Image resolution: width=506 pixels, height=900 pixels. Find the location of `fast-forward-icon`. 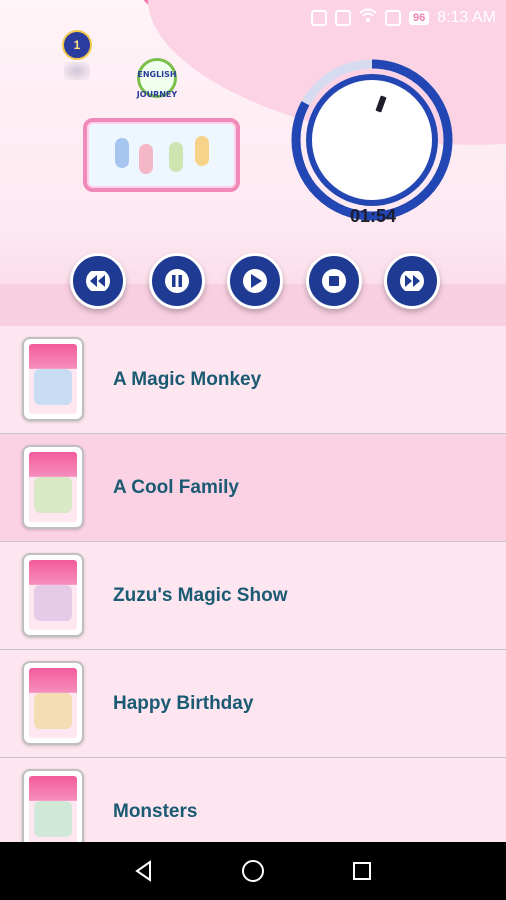

fast-forward-icon is located at coordinates (412, 281).